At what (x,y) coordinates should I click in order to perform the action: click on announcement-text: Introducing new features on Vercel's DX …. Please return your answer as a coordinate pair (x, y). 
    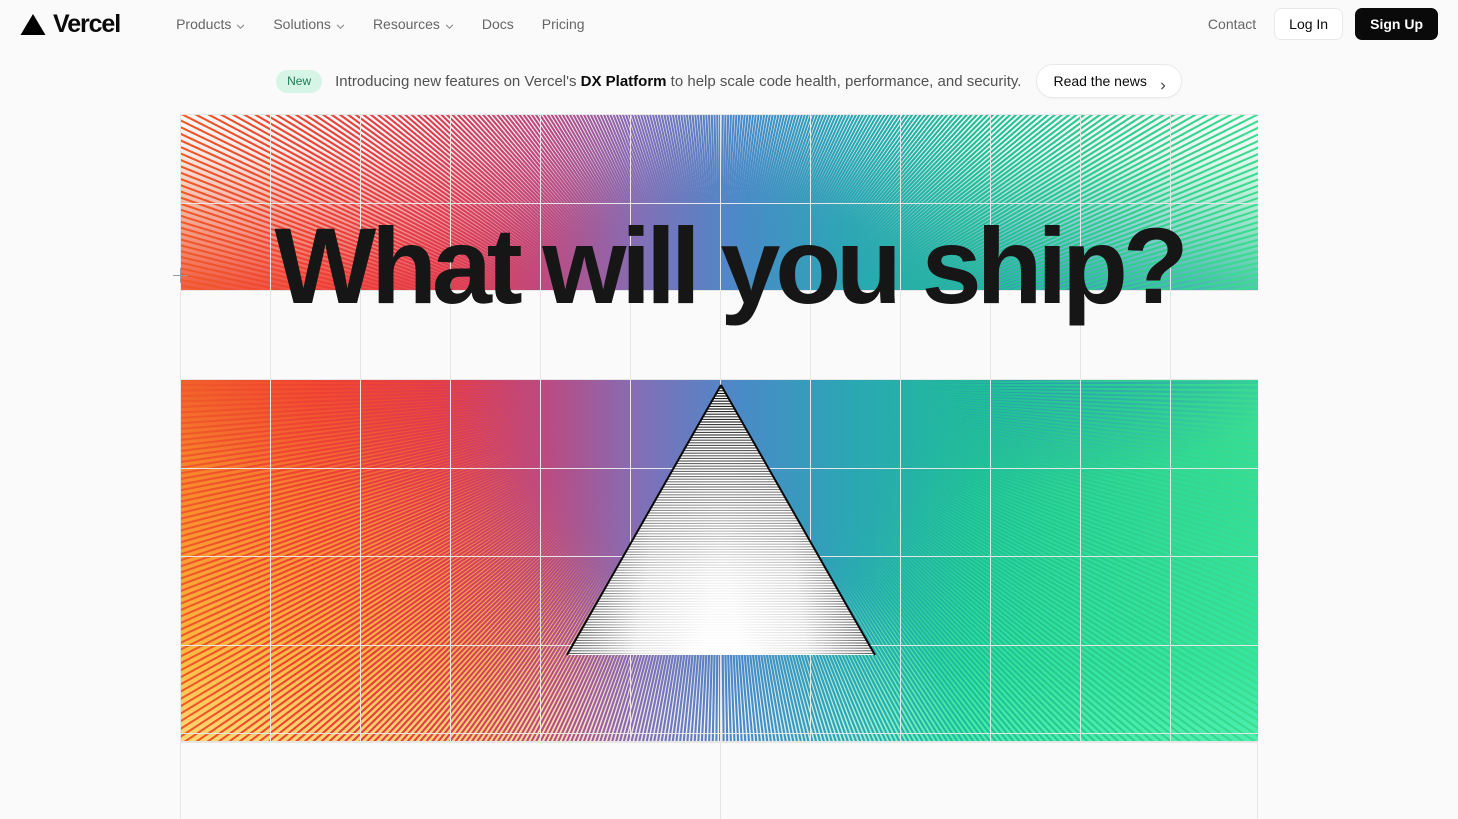
    Looking at the image, I should click on (678, 81).